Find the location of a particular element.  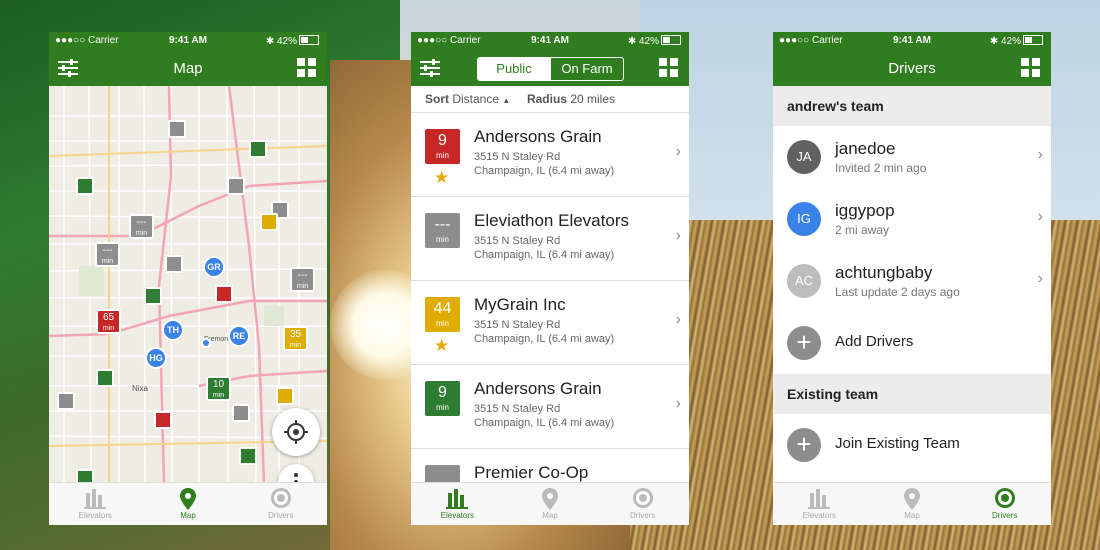

page-title: Drivers is located at coordinates (912, 68).